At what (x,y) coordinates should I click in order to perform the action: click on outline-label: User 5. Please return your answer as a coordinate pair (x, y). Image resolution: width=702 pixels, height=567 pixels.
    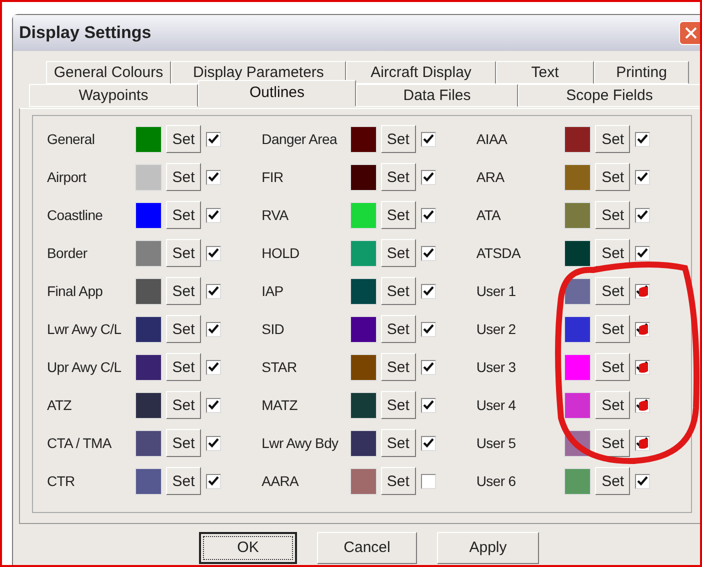
    Looking at the image, I should click on (496, 443).